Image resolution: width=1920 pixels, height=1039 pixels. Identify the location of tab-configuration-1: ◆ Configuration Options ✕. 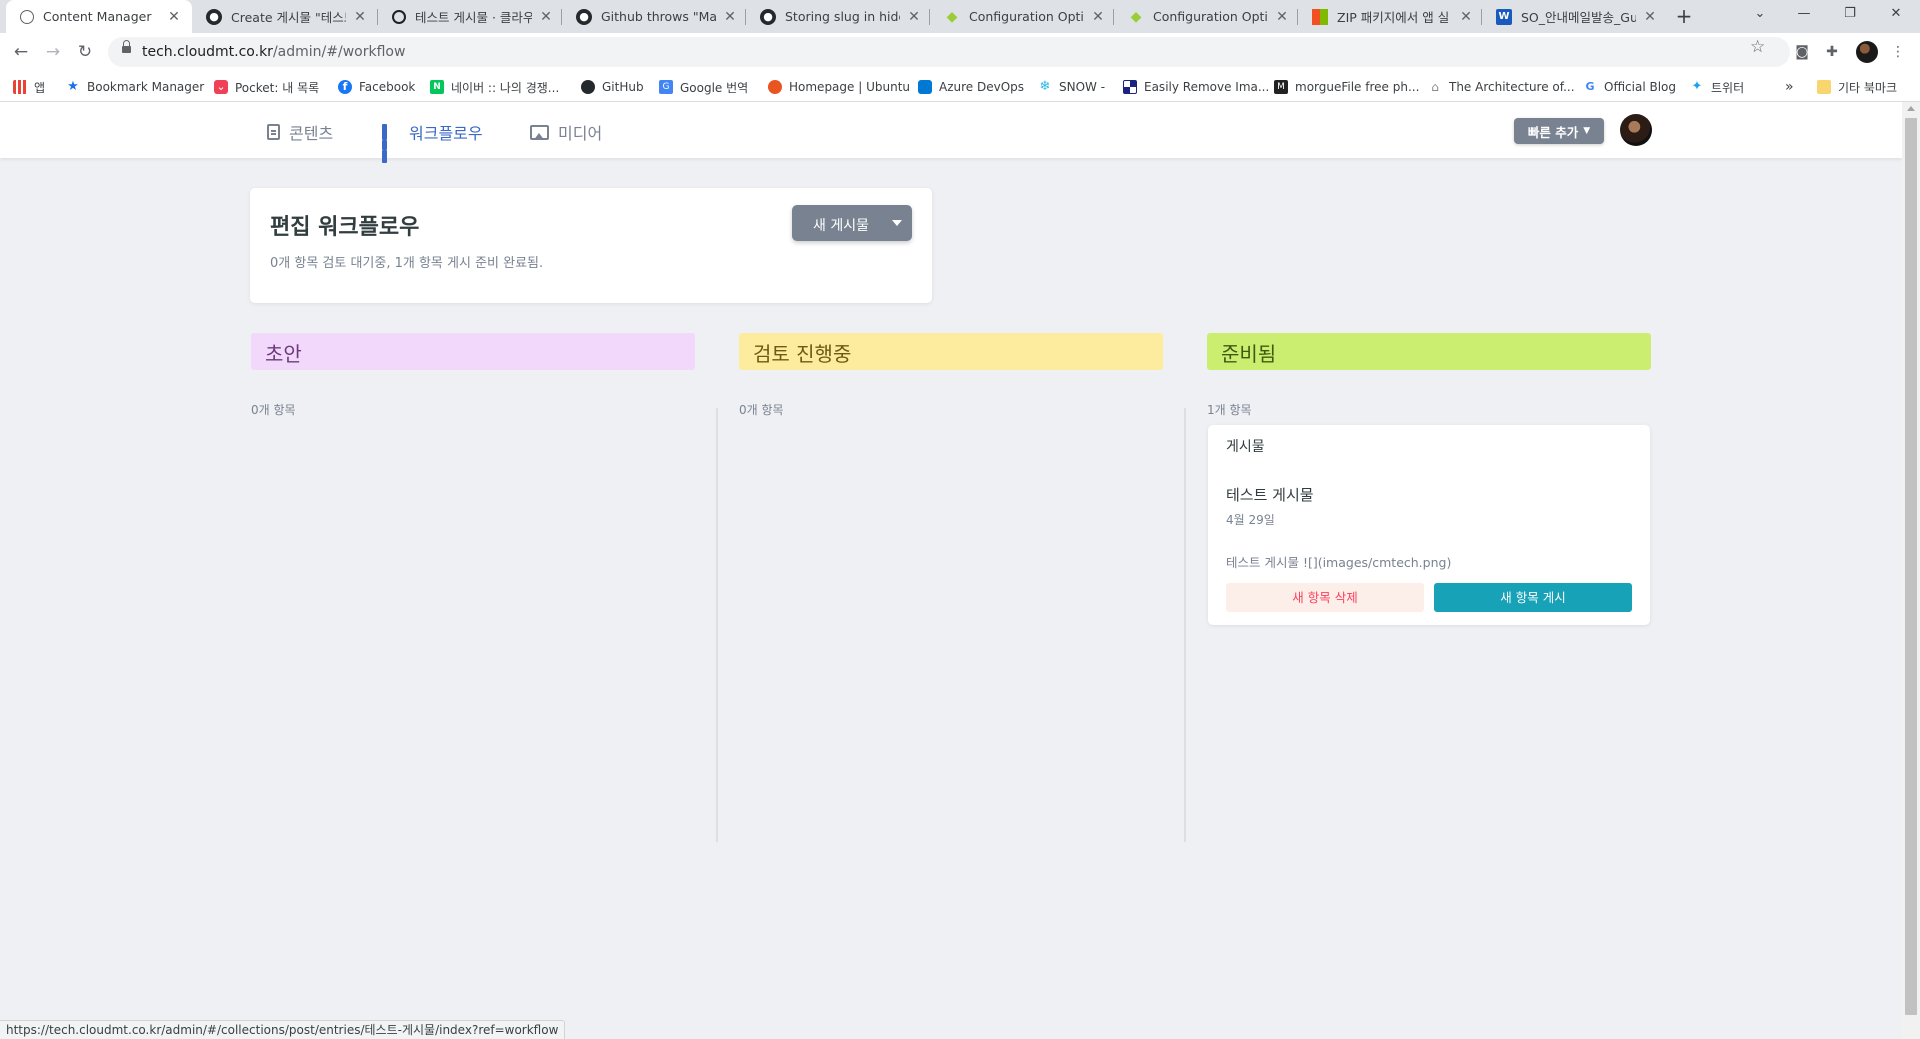
(1023, 16).